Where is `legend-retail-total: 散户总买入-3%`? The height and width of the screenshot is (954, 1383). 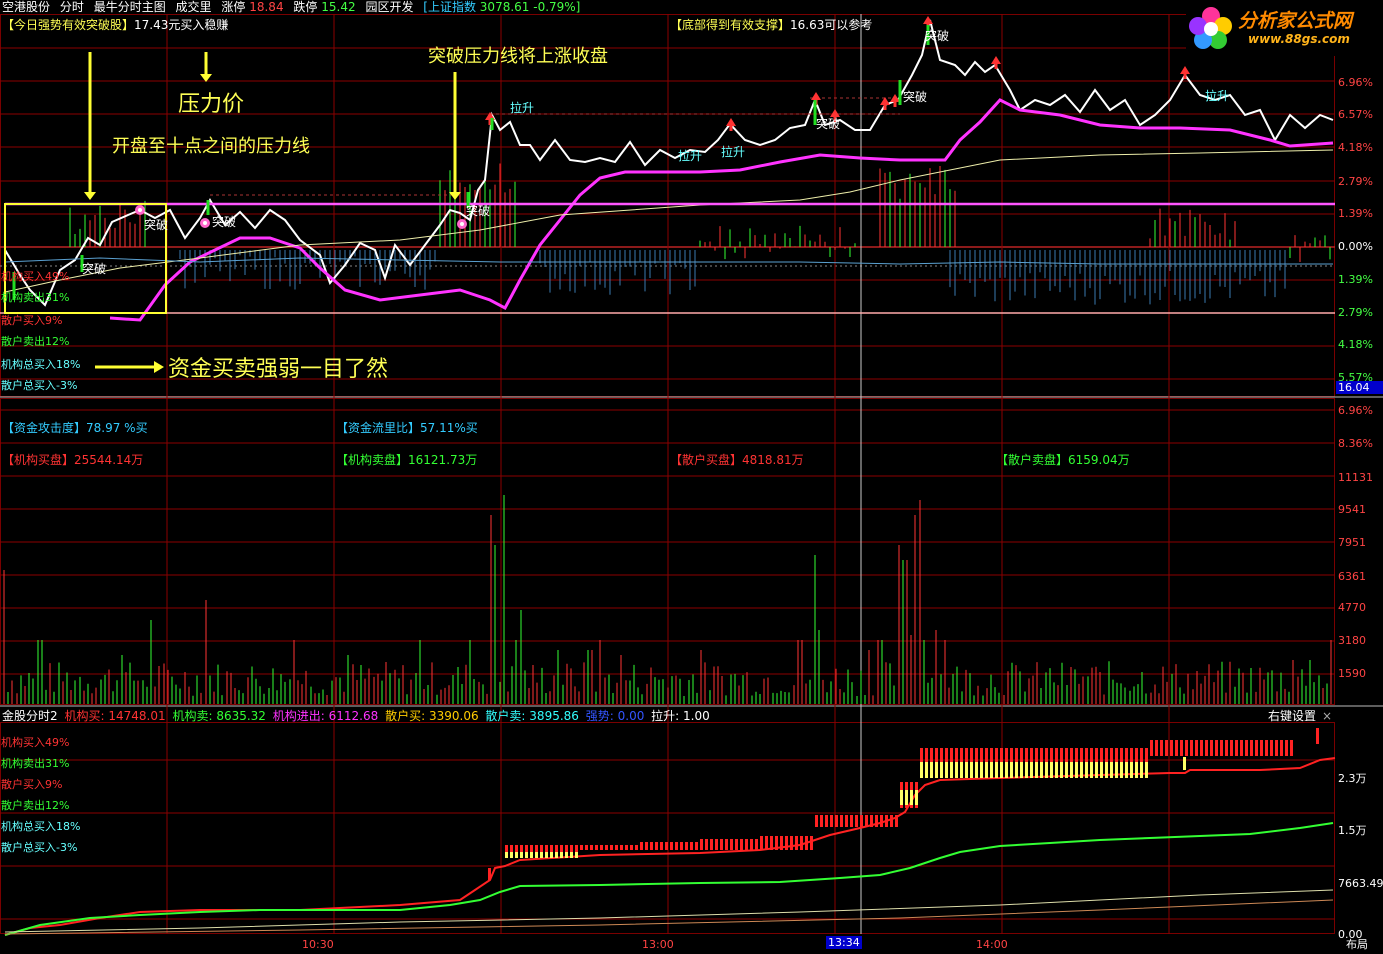 legend-retail-total: 散户总买入-3% is located at coordinates (39, 385).